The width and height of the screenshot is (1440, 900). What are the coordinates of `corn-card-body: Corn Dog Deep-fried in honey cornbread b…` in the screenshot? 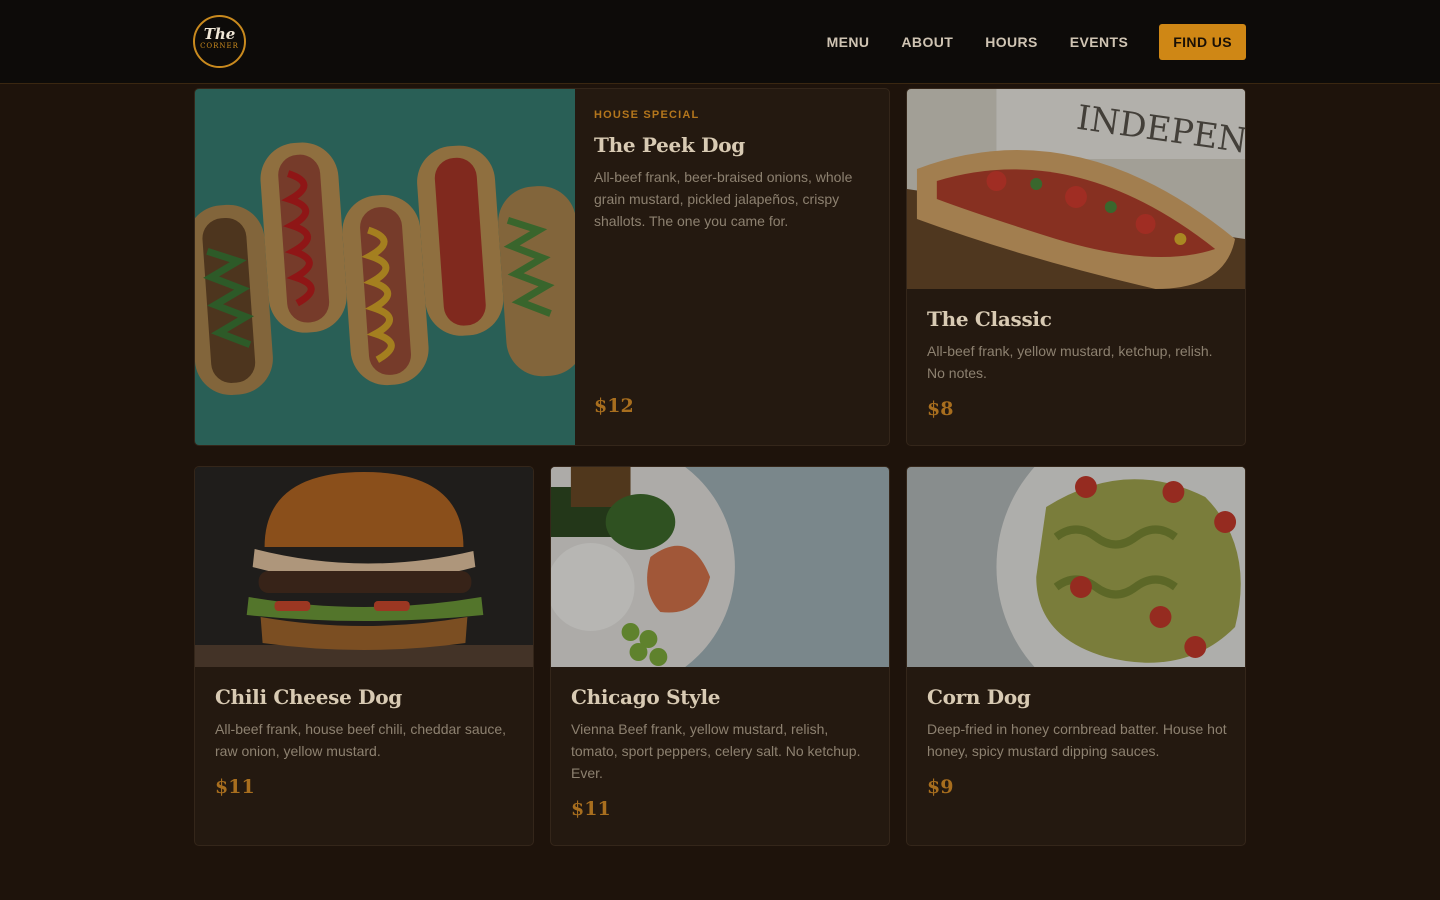 It's located at (1077, 741).